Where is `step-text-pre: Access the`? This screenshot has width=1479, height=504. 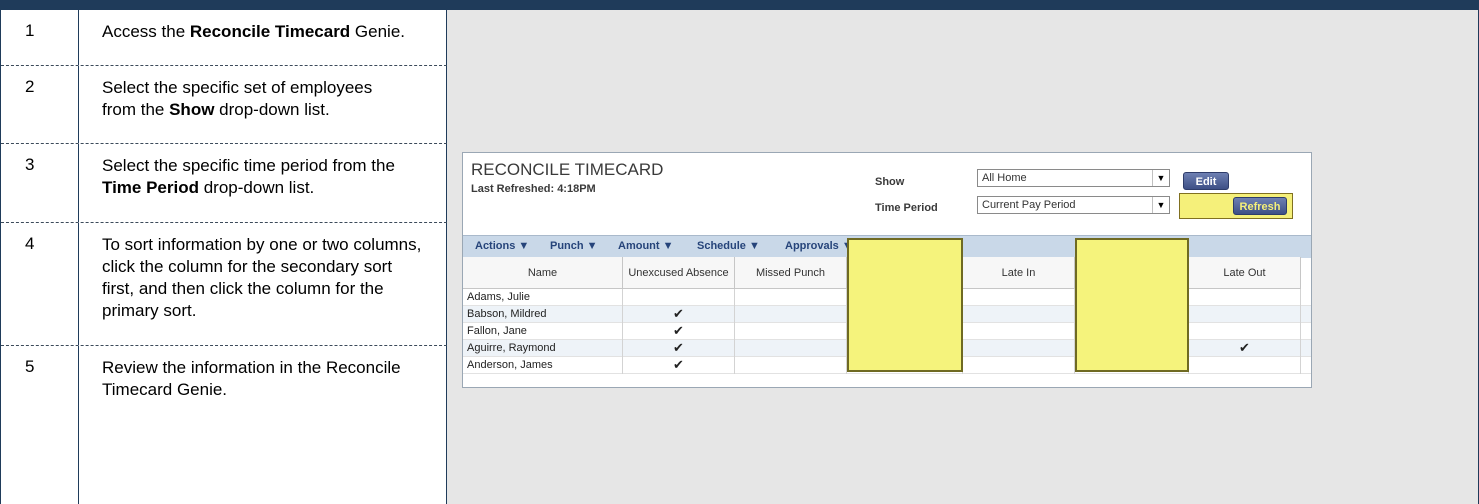
step-text-pre: Access the is located at coordinates (146, 31).